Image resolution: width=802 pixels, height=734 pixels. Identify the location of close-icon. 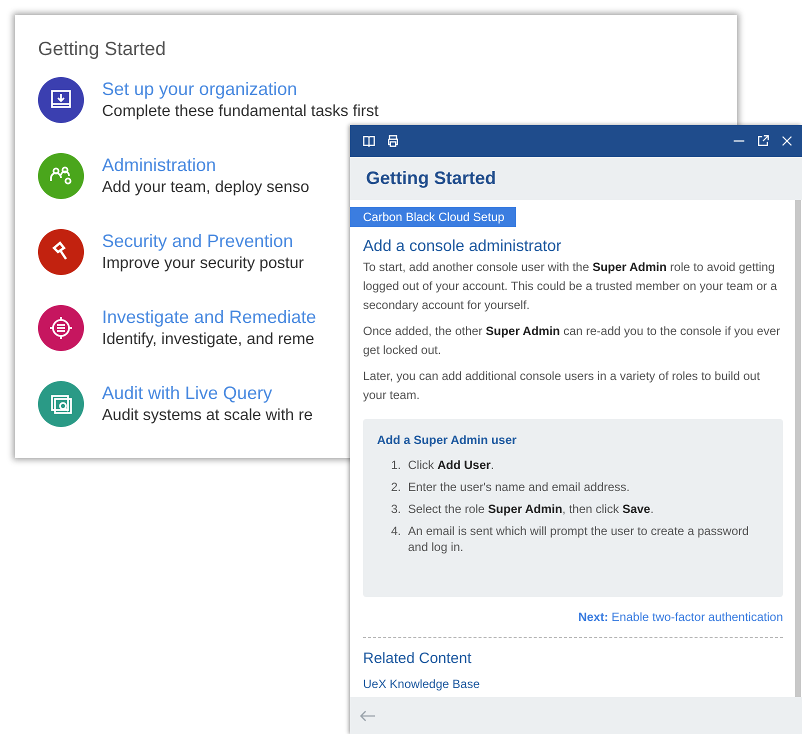
(787, 141).